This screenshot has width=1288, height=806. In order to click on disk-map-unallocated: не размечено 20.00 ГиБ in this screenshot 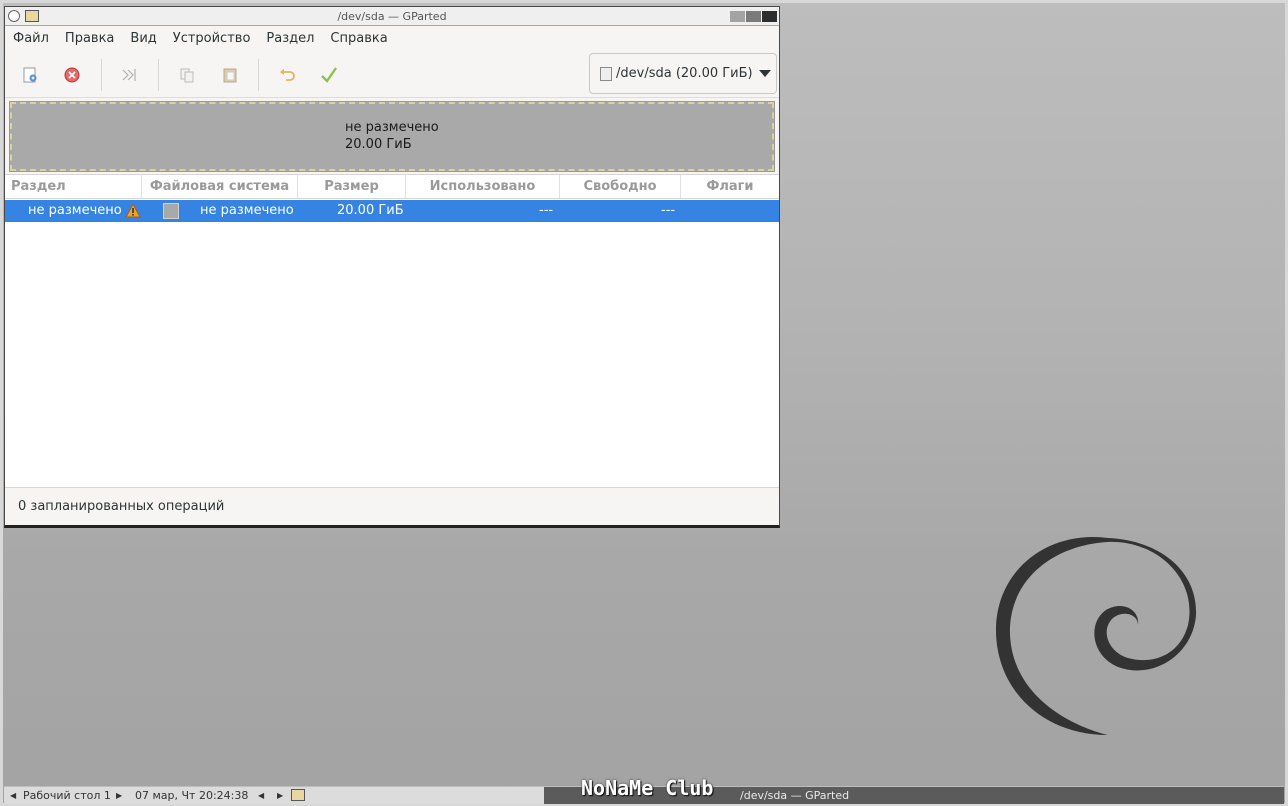, I will do `click(392, 136)`.